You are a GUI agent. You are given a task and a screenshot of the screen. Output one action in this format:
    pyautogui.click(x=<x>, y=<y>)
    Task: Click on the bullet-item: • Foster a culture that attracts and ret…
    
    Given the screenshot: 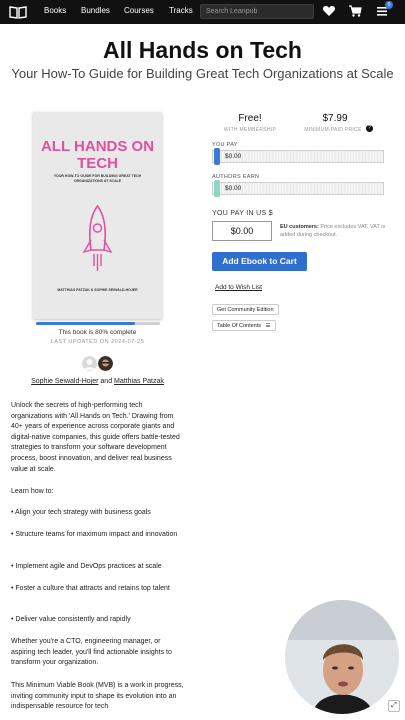 What is the action you would take?
    pyautogui.click(x=90, y=588)
    